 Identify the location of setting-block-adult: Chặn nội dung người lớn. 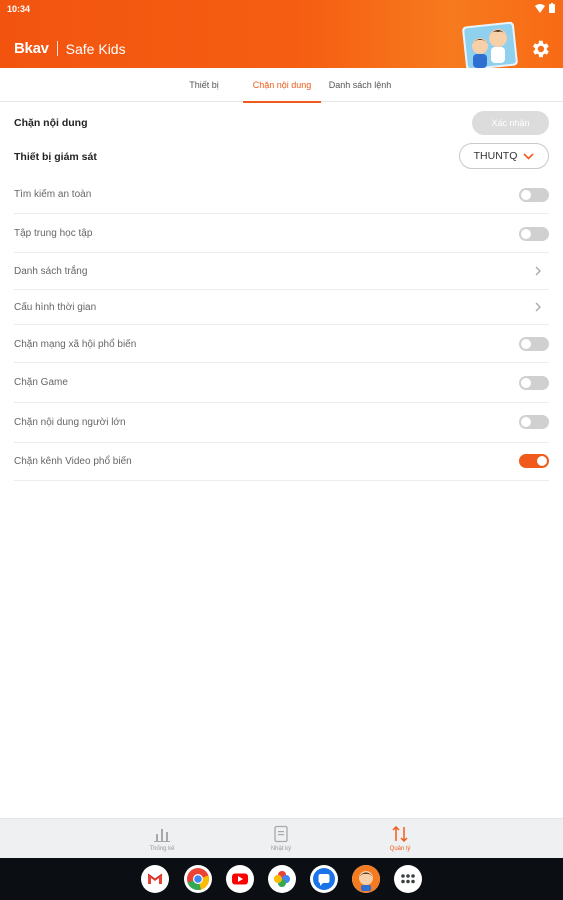
(281, 423).